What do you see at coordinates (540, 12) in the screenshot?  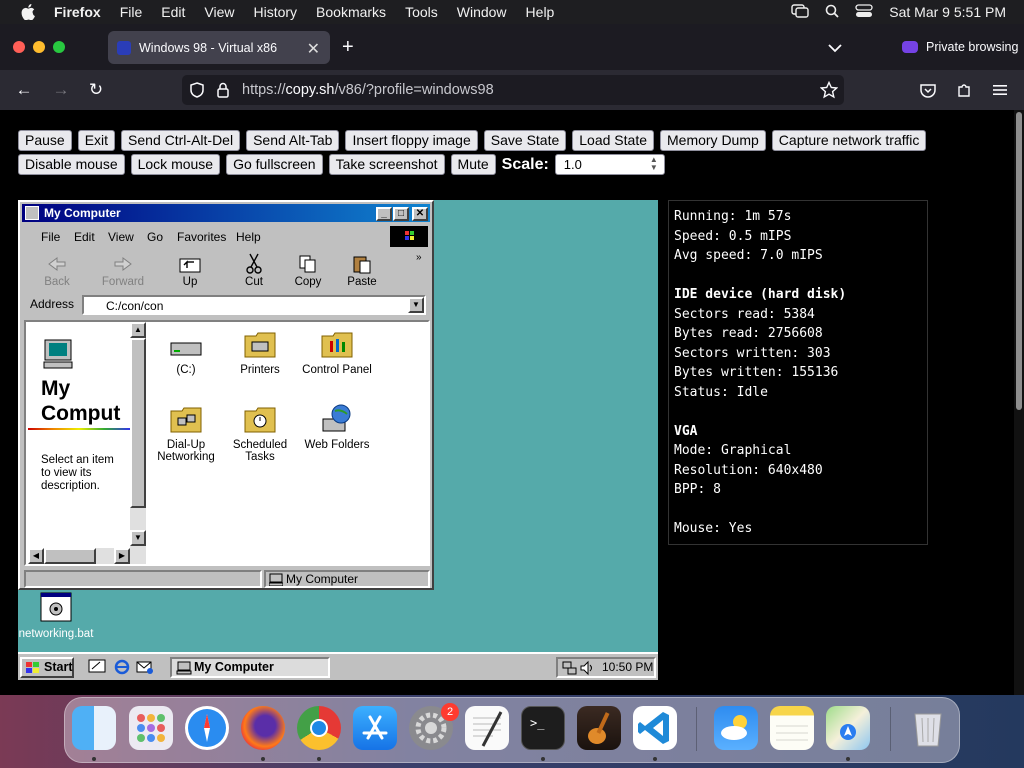 I see `menu-help: Help` at bounding box center [540, 12].